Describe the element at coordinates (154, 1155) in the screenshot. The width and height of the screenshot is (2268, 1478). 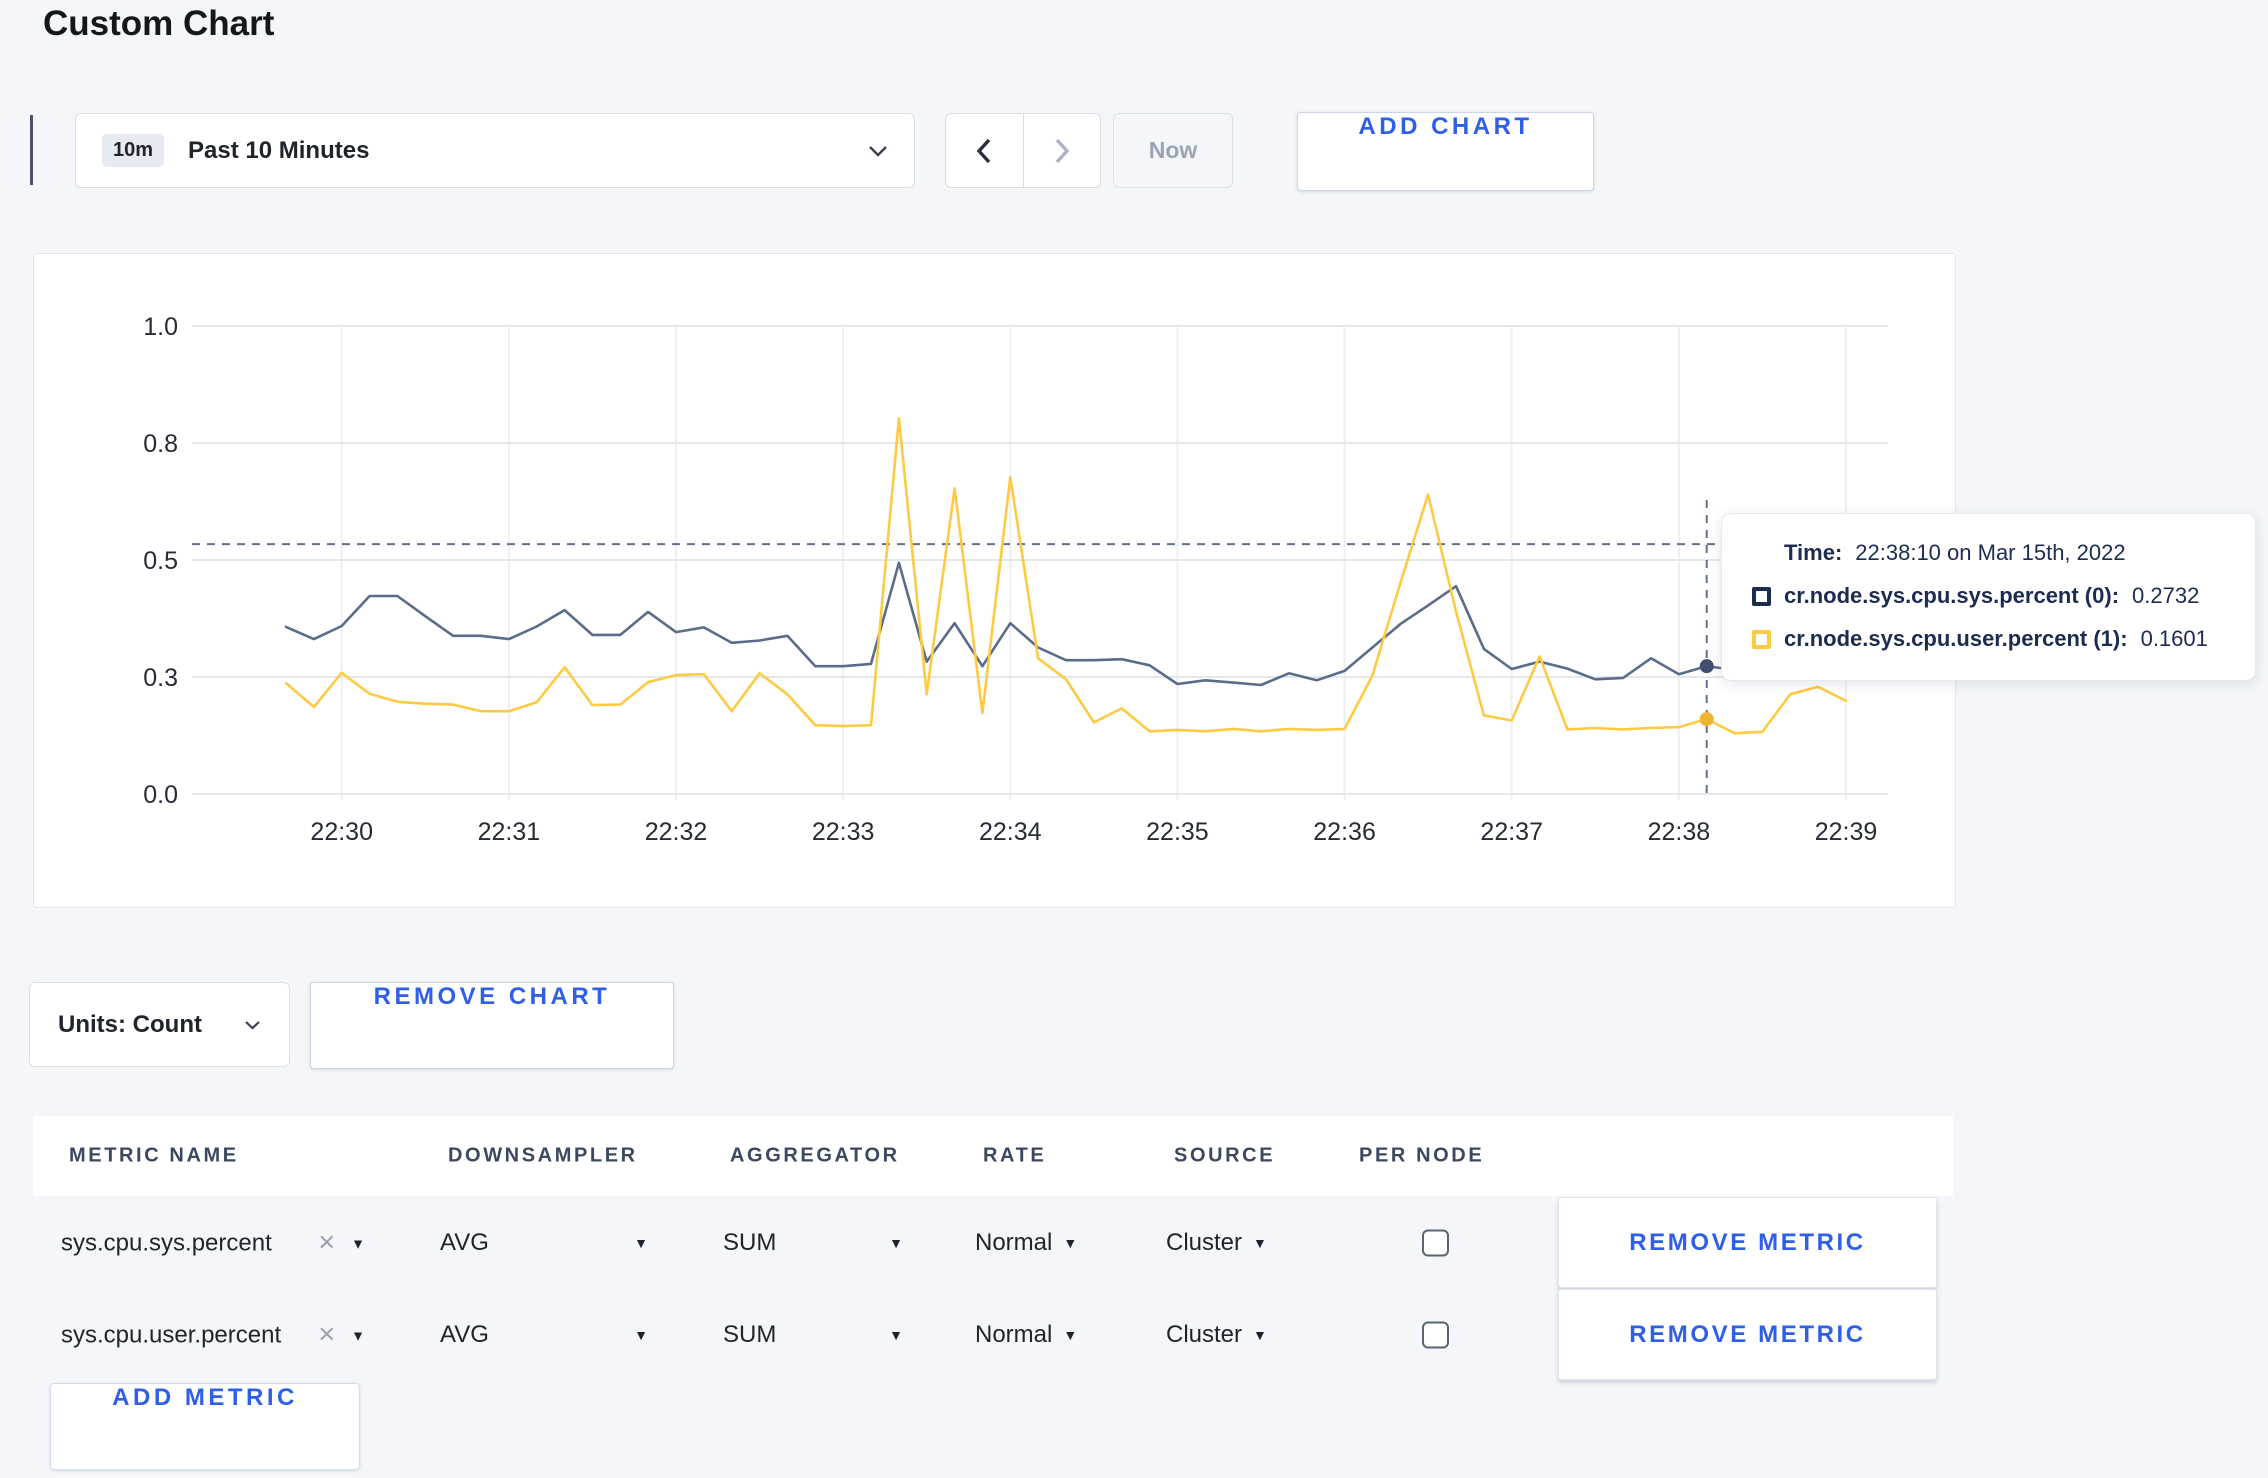
I see `col-header-metric-name: METRIC NAME` at that location.